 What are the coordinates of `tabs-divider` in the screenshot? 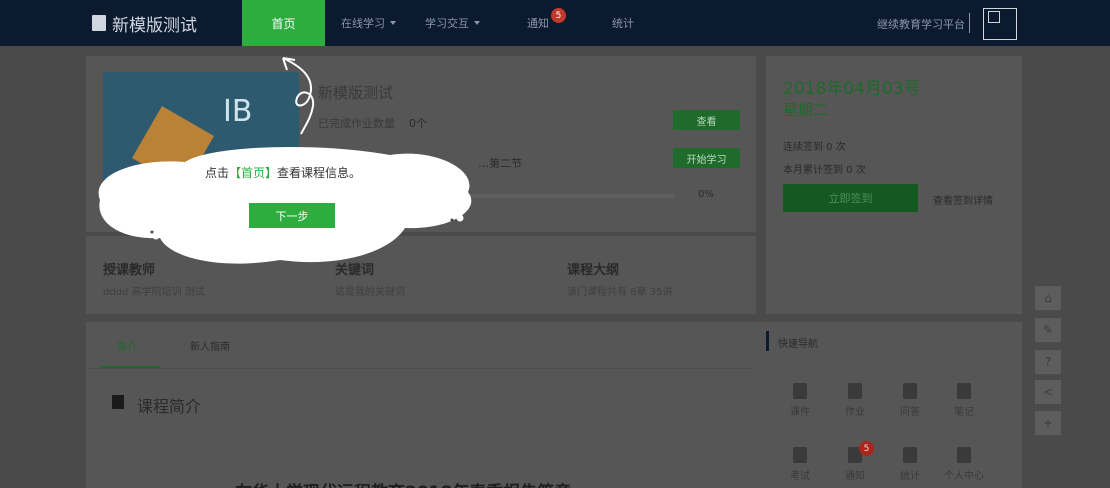 It's located at (420, 368).